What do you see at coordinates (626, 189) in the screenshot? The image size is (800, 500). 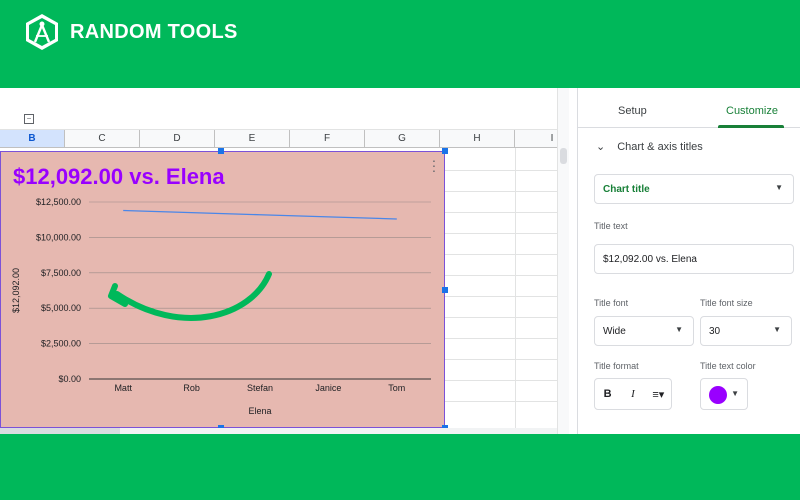 I see `title-type-value: Chart title` at bounding box center [626, 189].